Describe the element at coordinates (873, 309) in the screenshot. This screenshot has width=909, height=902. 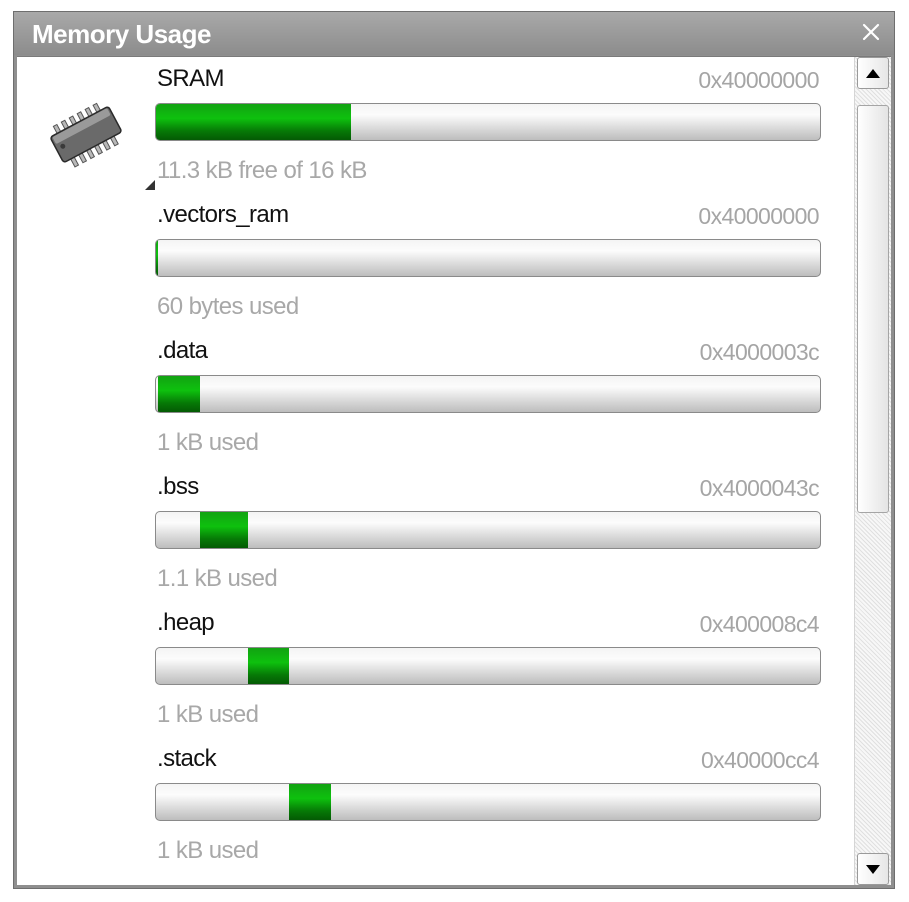
I see `scroll-thumb` at that location.